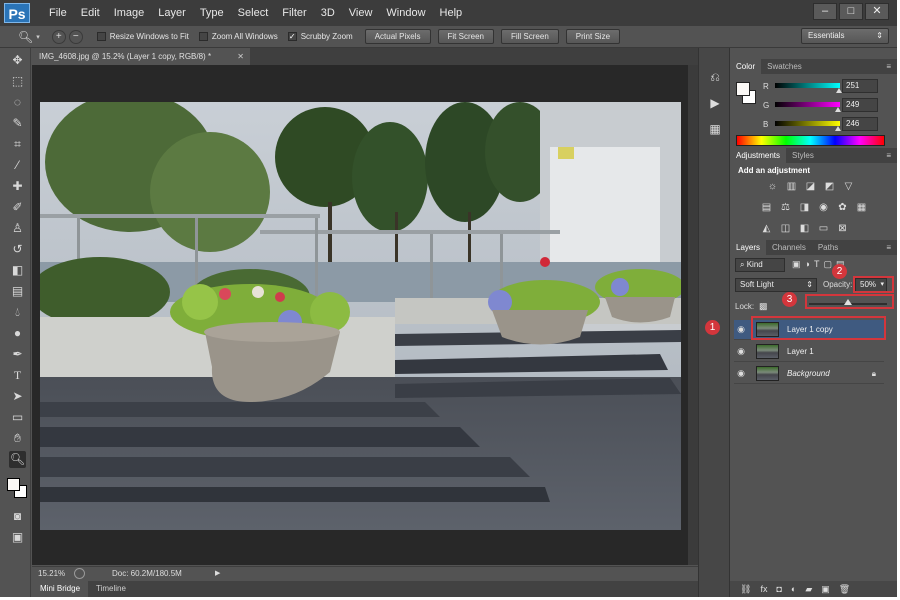 This screenshot has width=900, height=600. Describe the element at coordinates (828, 247) in the screenshot. I see `tab-paths: Paths` at that location.